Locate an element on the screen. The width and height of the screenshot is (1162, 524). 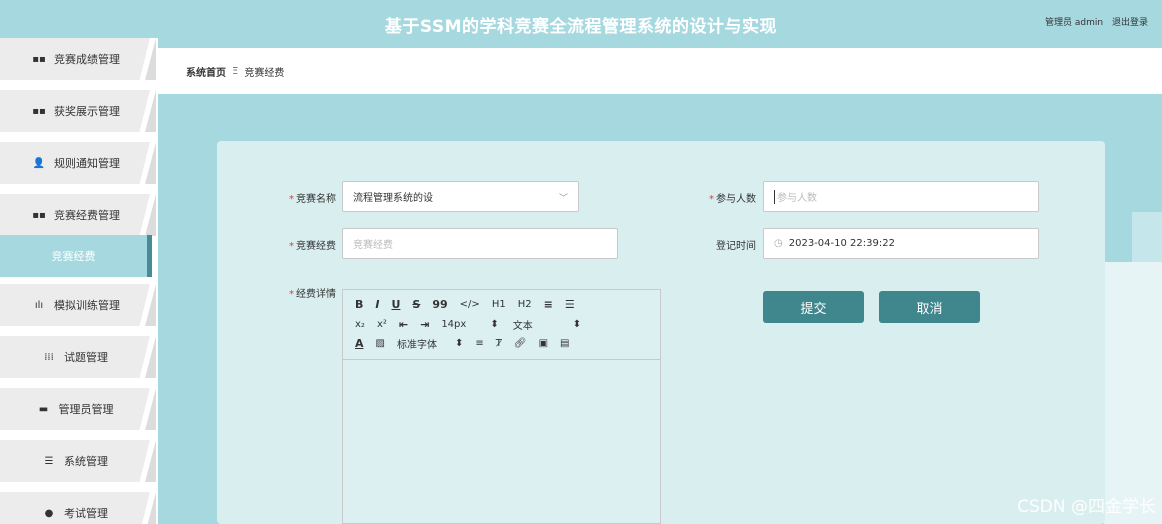
sidebar-item-label: 系统管理 is located at coordinates (86, 461).